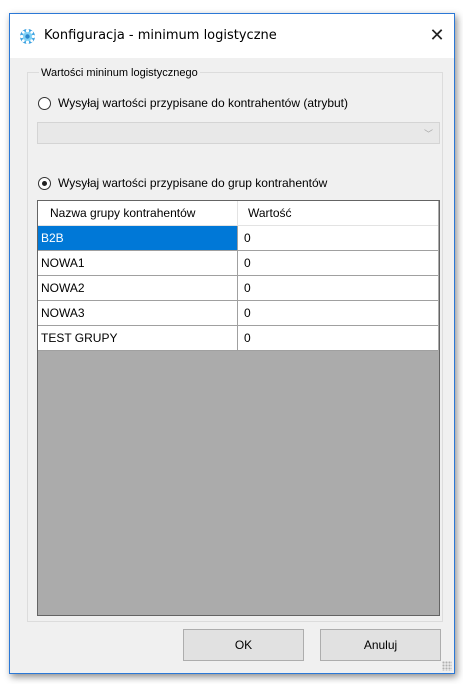 The width and height of the screenshot is (463, 684). Describe the element at coordinates (138, 313) in the screenshot. I see `cell-group-name: NOWA3` at that location.